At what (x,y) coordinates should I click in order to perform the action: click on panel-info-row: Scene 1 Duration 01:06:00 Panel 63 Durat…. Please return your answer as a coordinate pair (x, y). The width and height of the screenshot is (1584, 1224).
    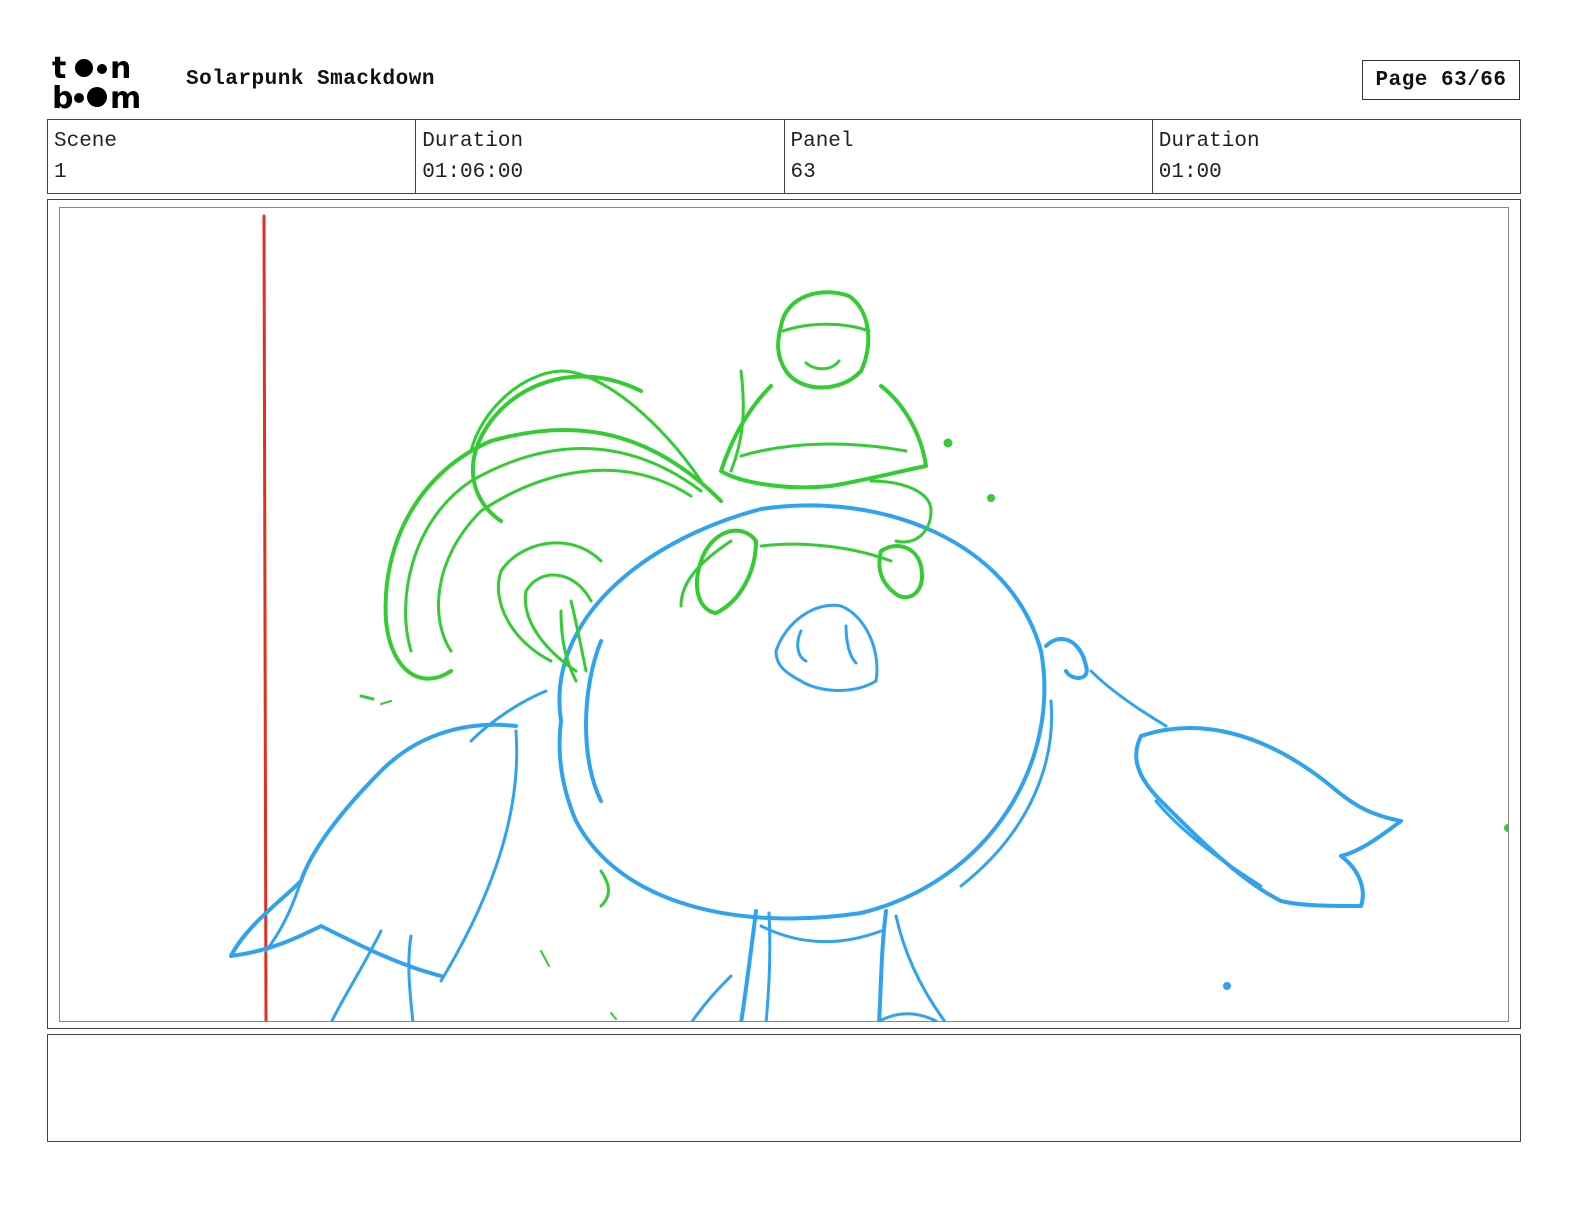
    Looking at the image, I should click on (784, 156).